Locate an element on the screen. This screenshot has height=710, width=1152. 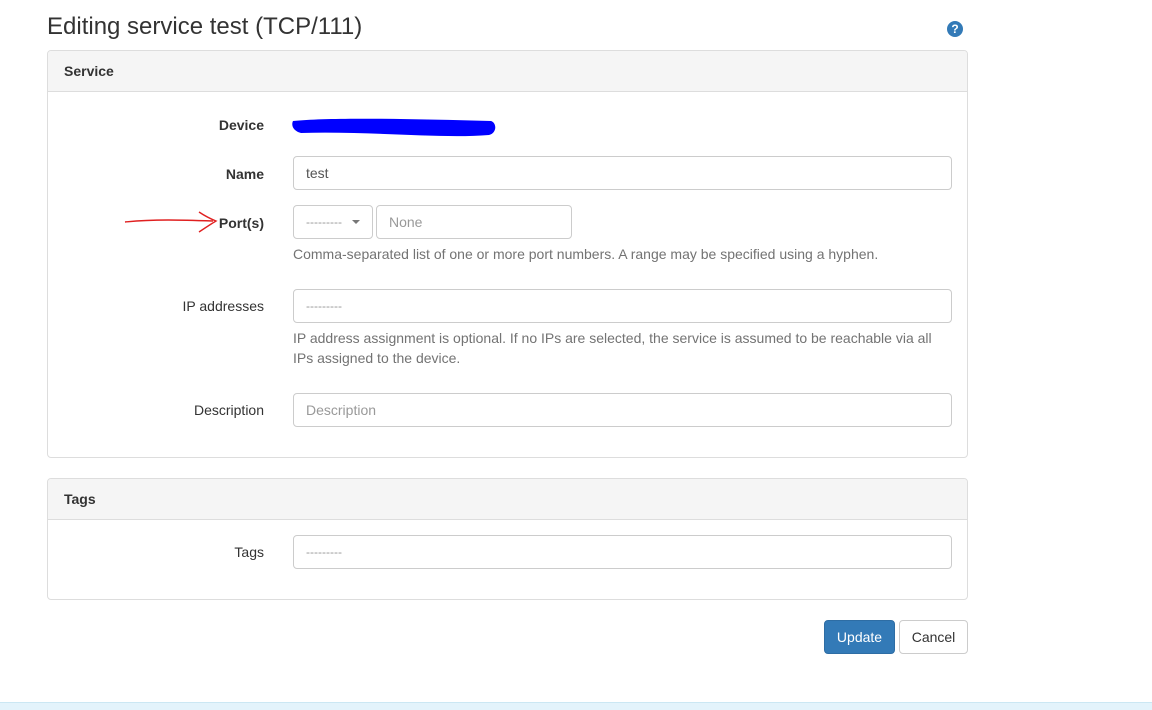
page-title: Editing service test (TCP/111) is located at coordinates (205, 26).